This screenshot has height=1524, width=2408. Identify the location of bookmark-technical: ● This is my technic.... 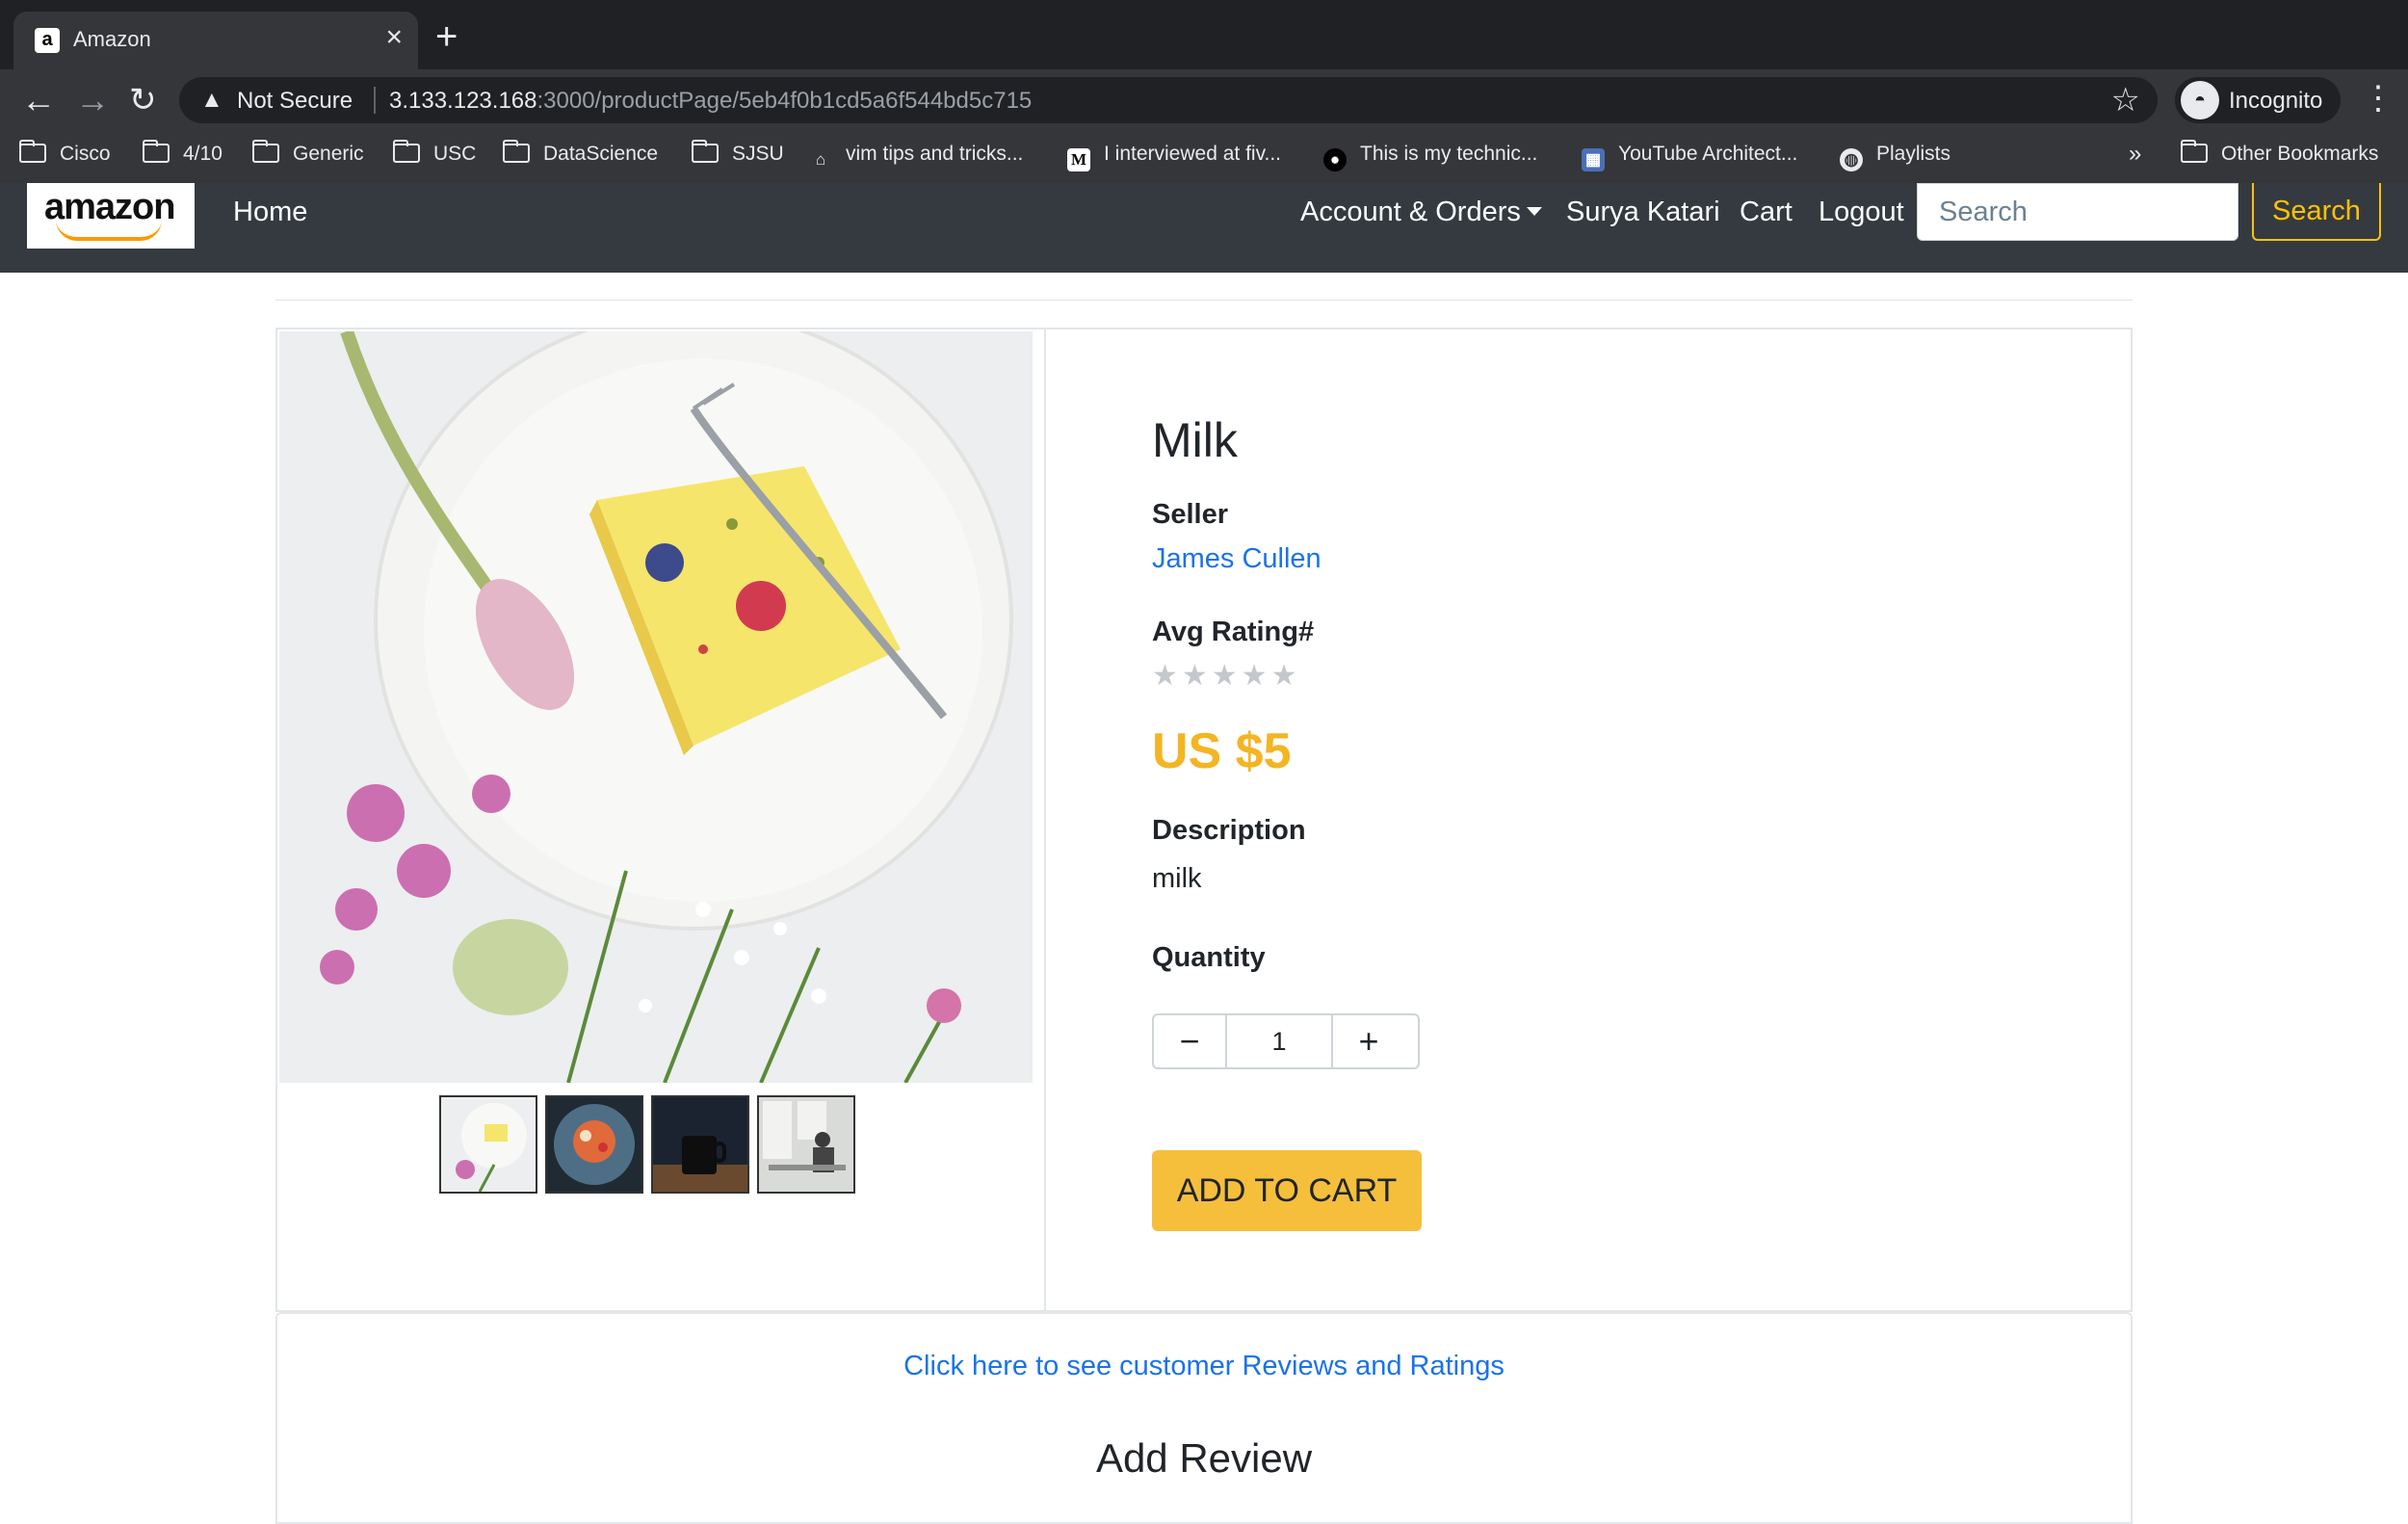
(1430, 157).